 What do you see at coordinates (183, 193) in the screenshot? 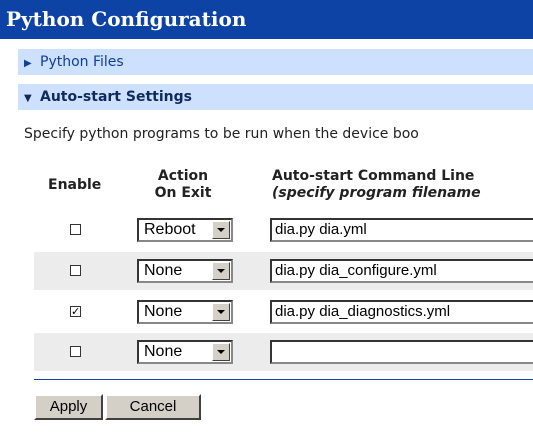
I see `column-header-action-line2: On Exit` at bounding box center [183, 193].